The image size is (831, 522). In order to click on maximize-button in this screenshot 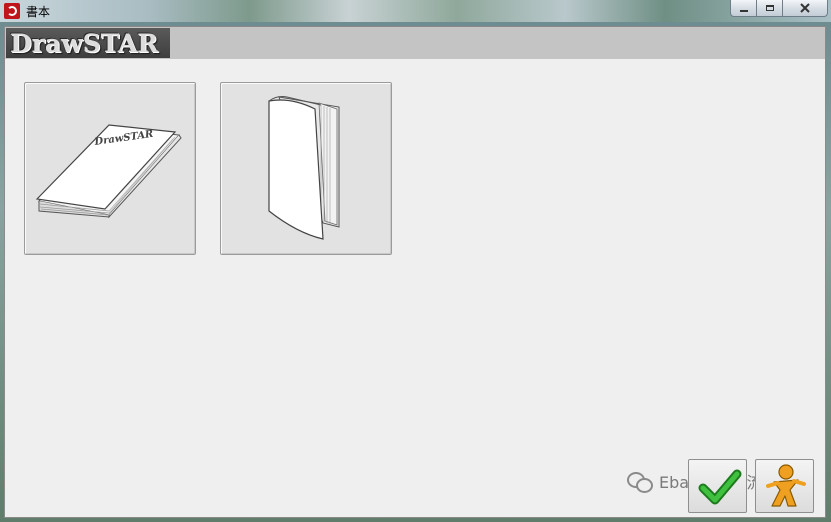, I will do `click(769, 8)`.